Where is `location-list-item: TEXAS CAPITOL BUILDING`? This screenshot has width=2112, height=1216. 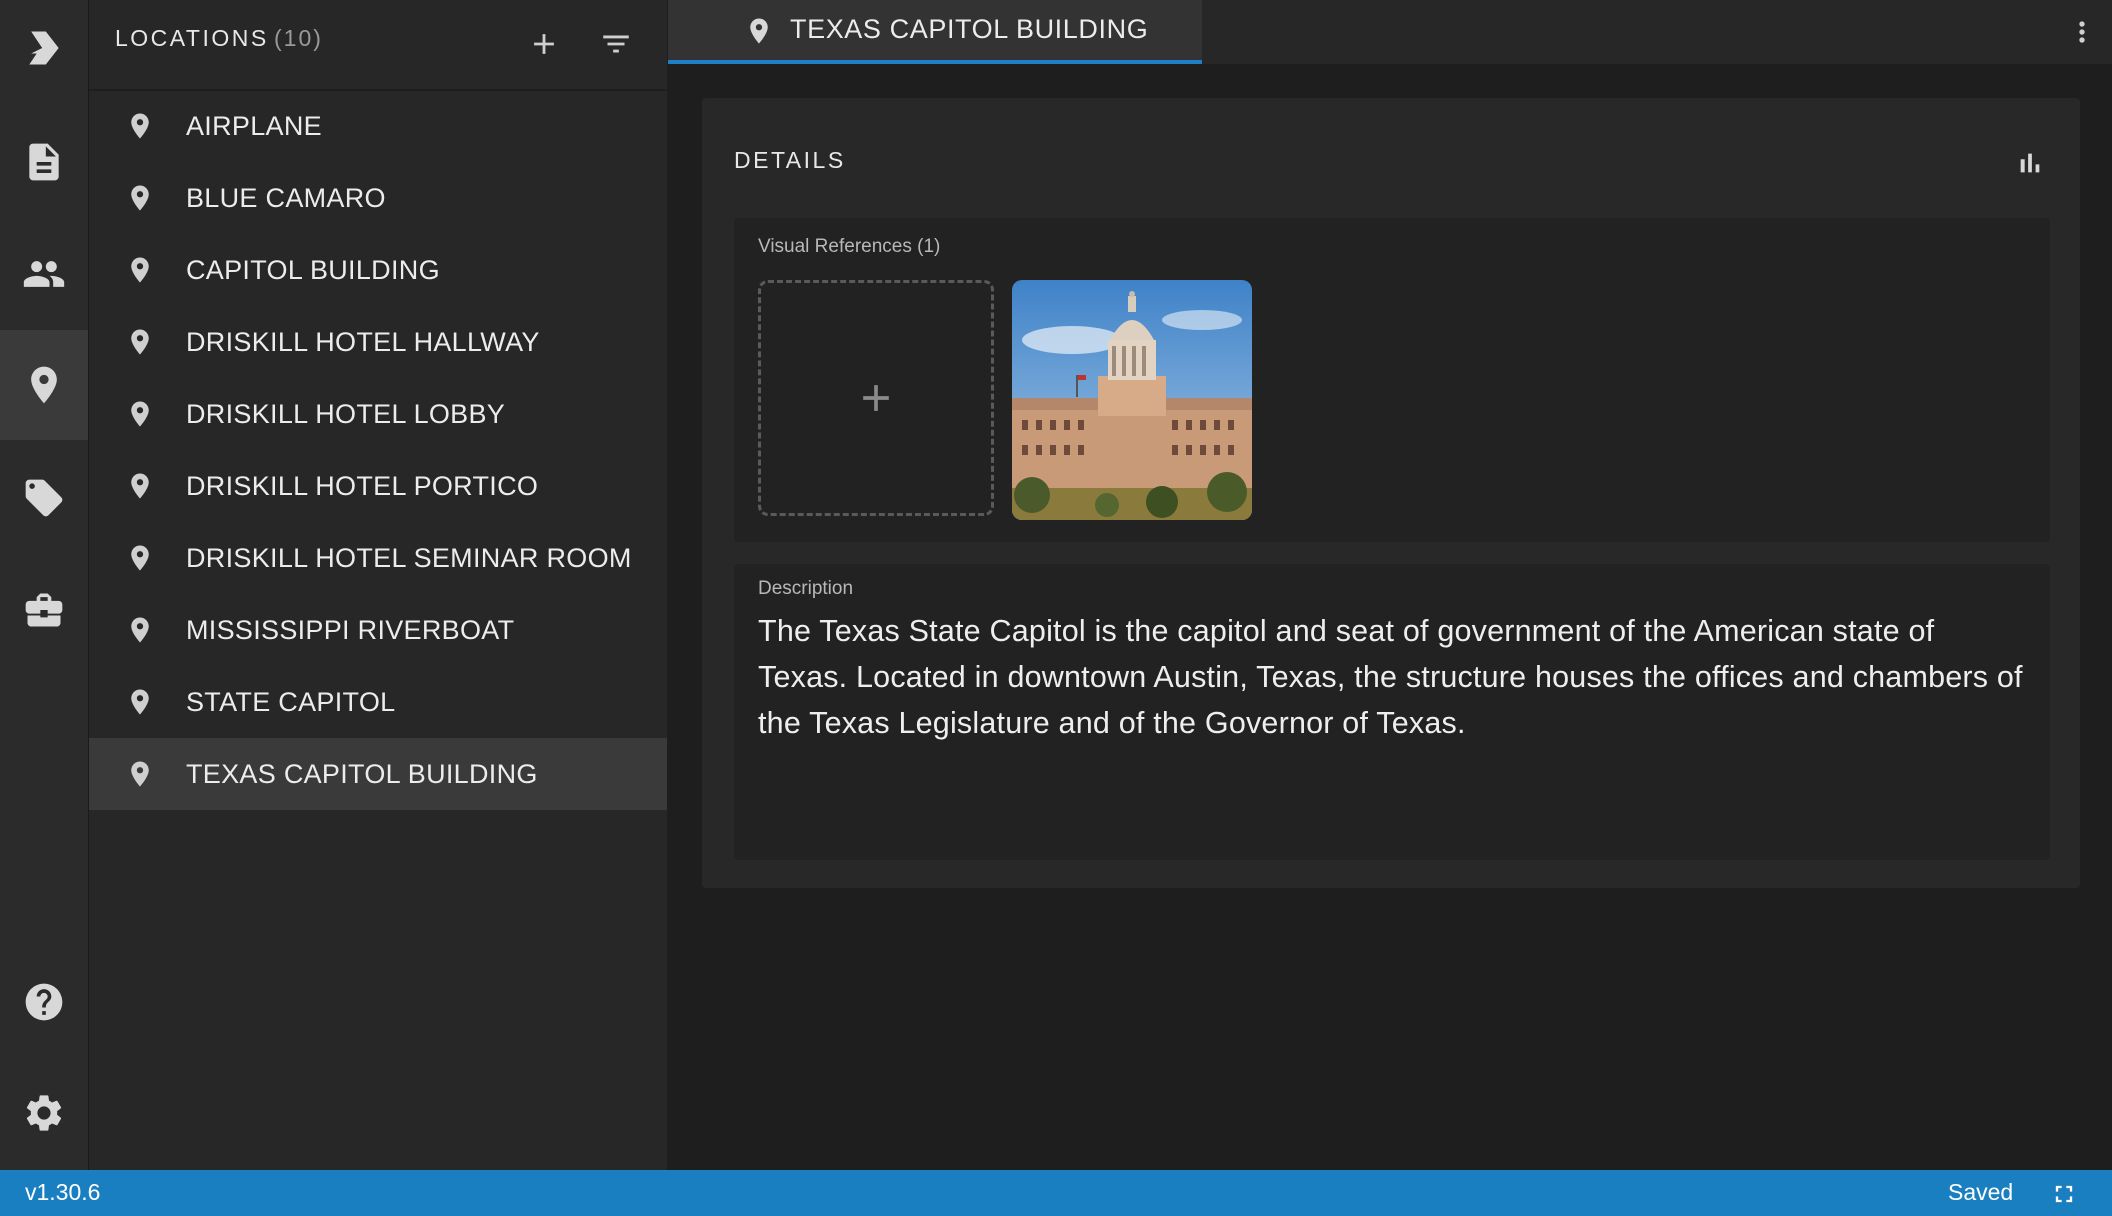
location-list-item: TEXAS CAPITOL BUILDING is located at coordinates (378, 774).